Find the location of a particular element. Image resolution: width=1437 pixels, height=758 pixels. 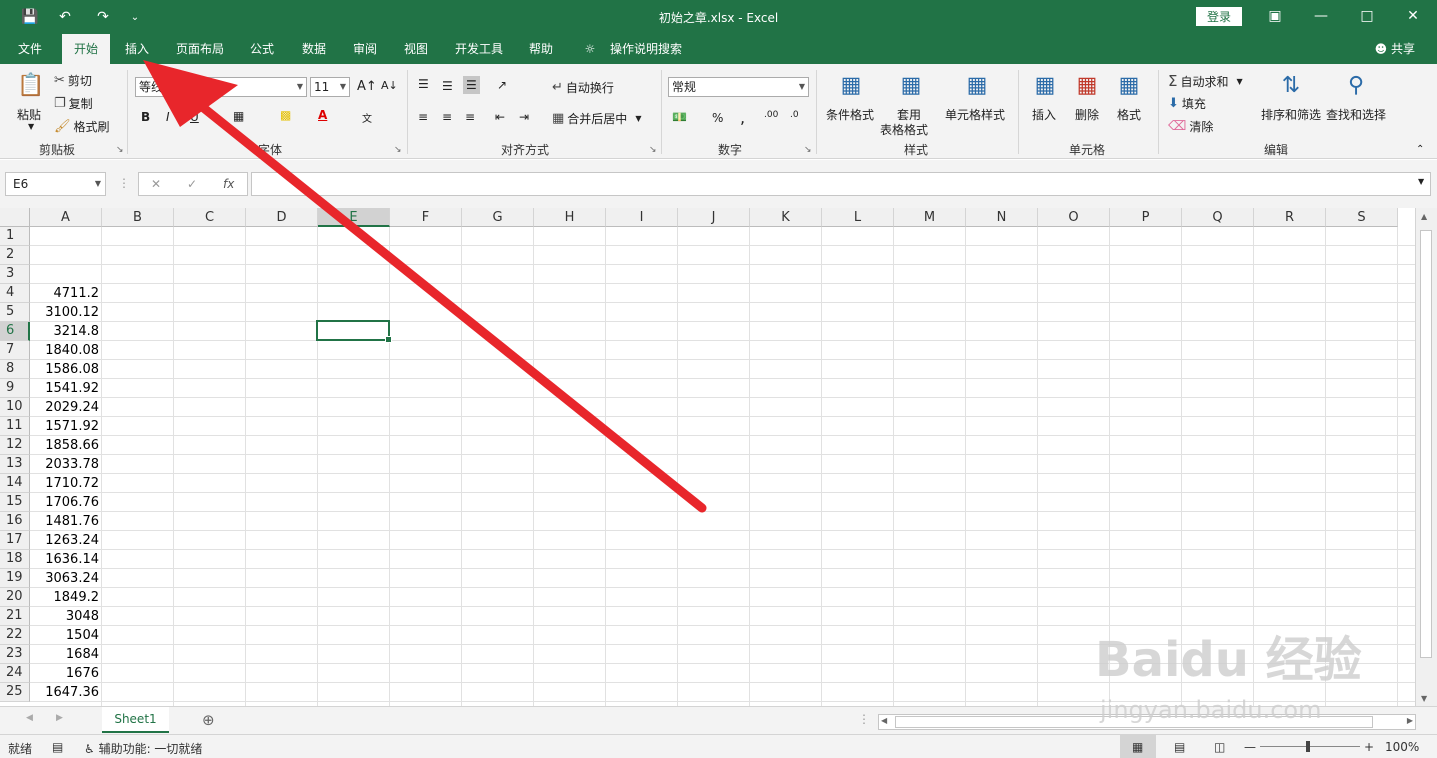

row-header: 20 is located at coordinates (15, 597).